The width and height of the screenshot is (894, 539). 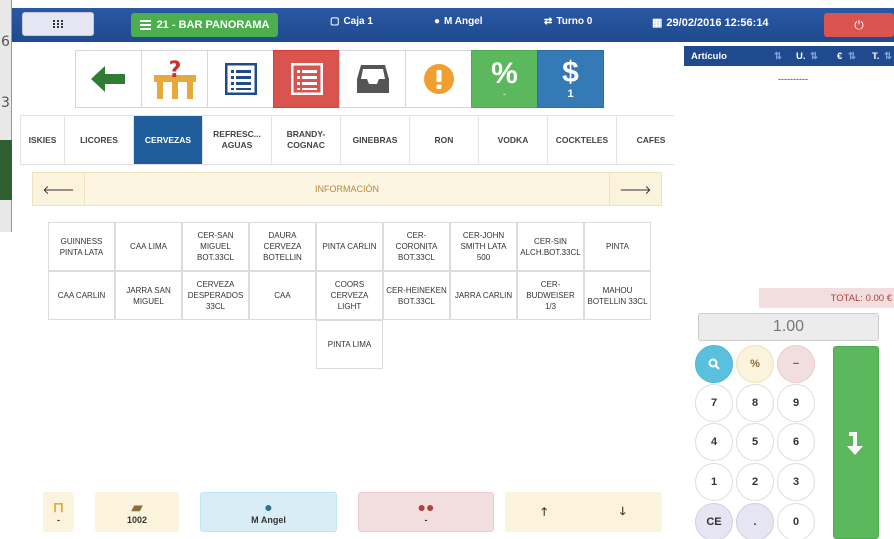 What do you see at coordinates (215, 295) in the screenshot?
I see `product-button: CERVEZA DESPERADOS 33CL` at bounding box center [215, 295].